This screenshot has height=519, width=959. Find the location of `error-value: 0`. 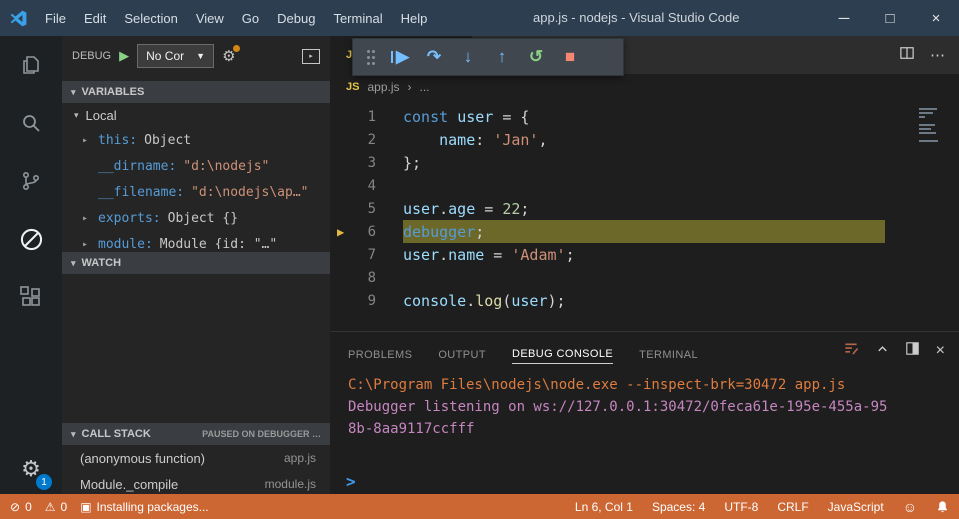

error-value: 0 is located at coordinates (28, 506).